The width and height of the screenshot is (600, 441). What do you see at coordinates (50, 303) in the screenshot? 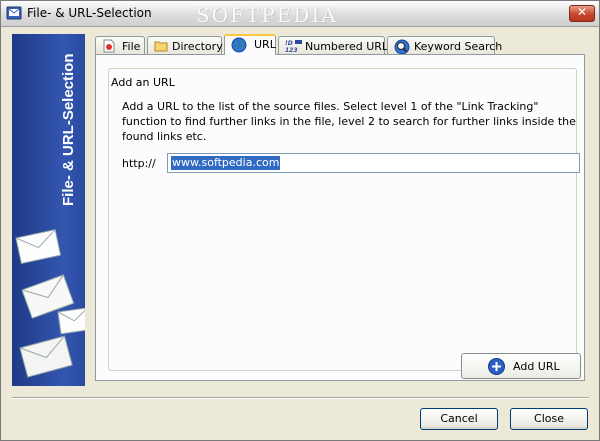
I see `envelopes-image` at bounding box center [50, 303].